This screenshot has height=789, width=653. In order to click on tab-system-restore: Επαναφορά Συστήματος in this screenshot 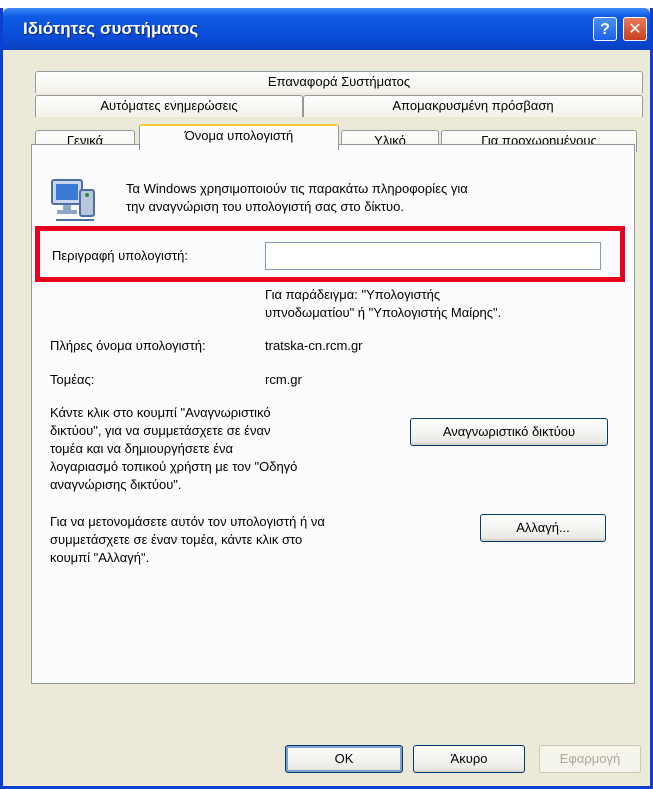, I will do `click(339, 82)`.